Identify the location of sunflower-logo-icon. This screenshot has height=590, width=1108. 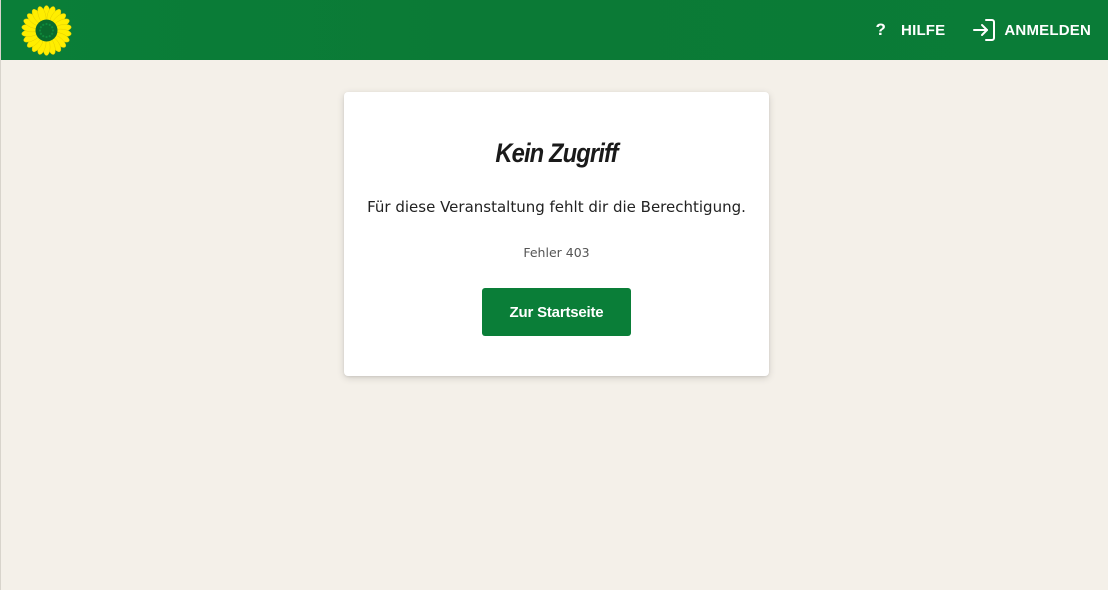
(46, 30).